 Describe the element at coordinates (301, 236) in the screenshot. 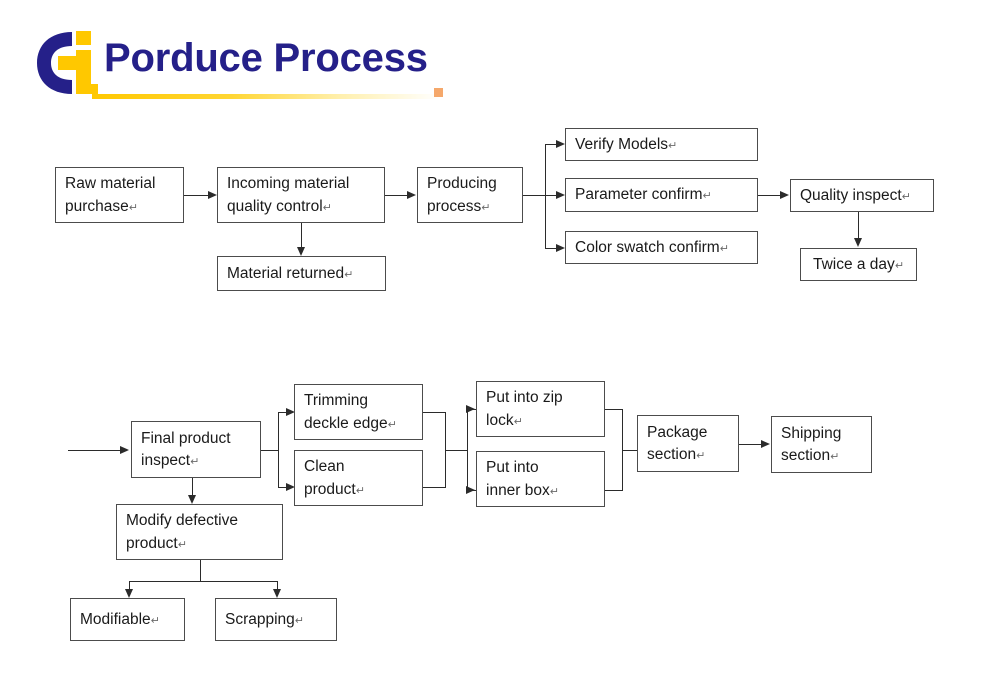

I see `connector-incoming-to-returned` at that location.